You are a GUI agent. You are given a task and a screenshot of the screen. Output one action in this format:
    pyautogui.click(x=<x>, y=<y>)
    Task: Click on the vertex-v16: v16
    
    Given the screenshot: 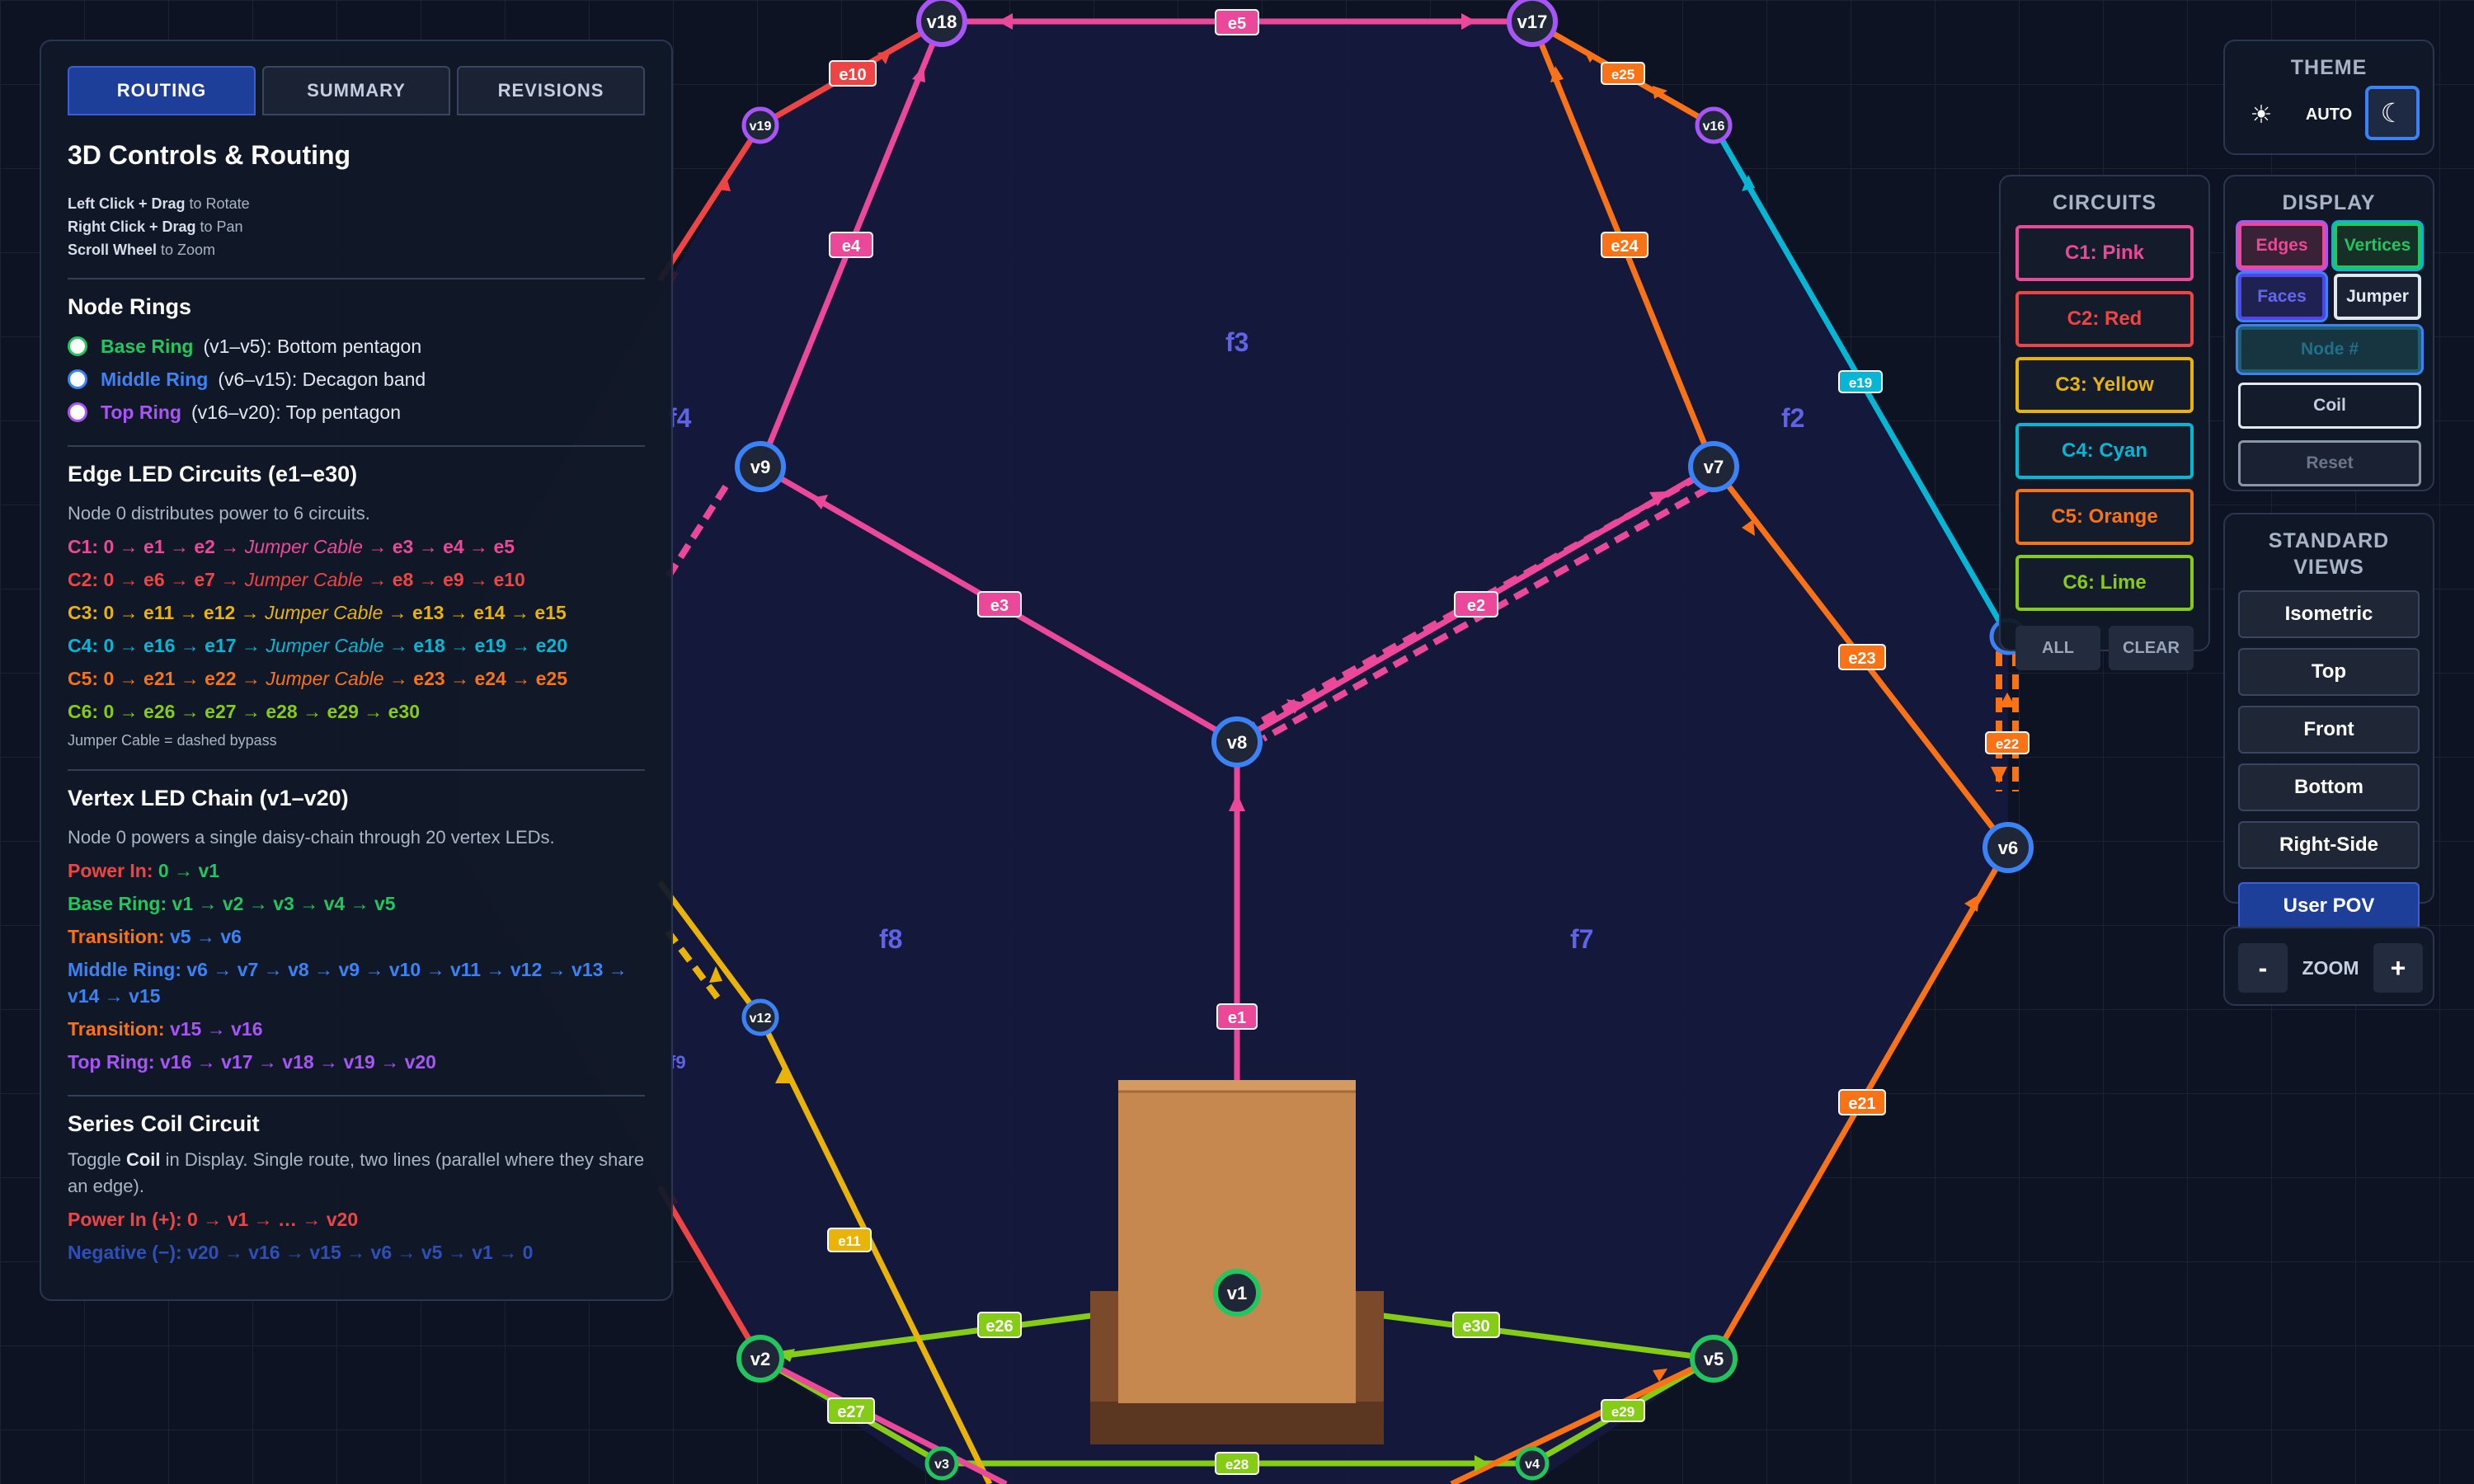 What is the action you would take?
    pyautogui.click(x=1714, y=125)
    